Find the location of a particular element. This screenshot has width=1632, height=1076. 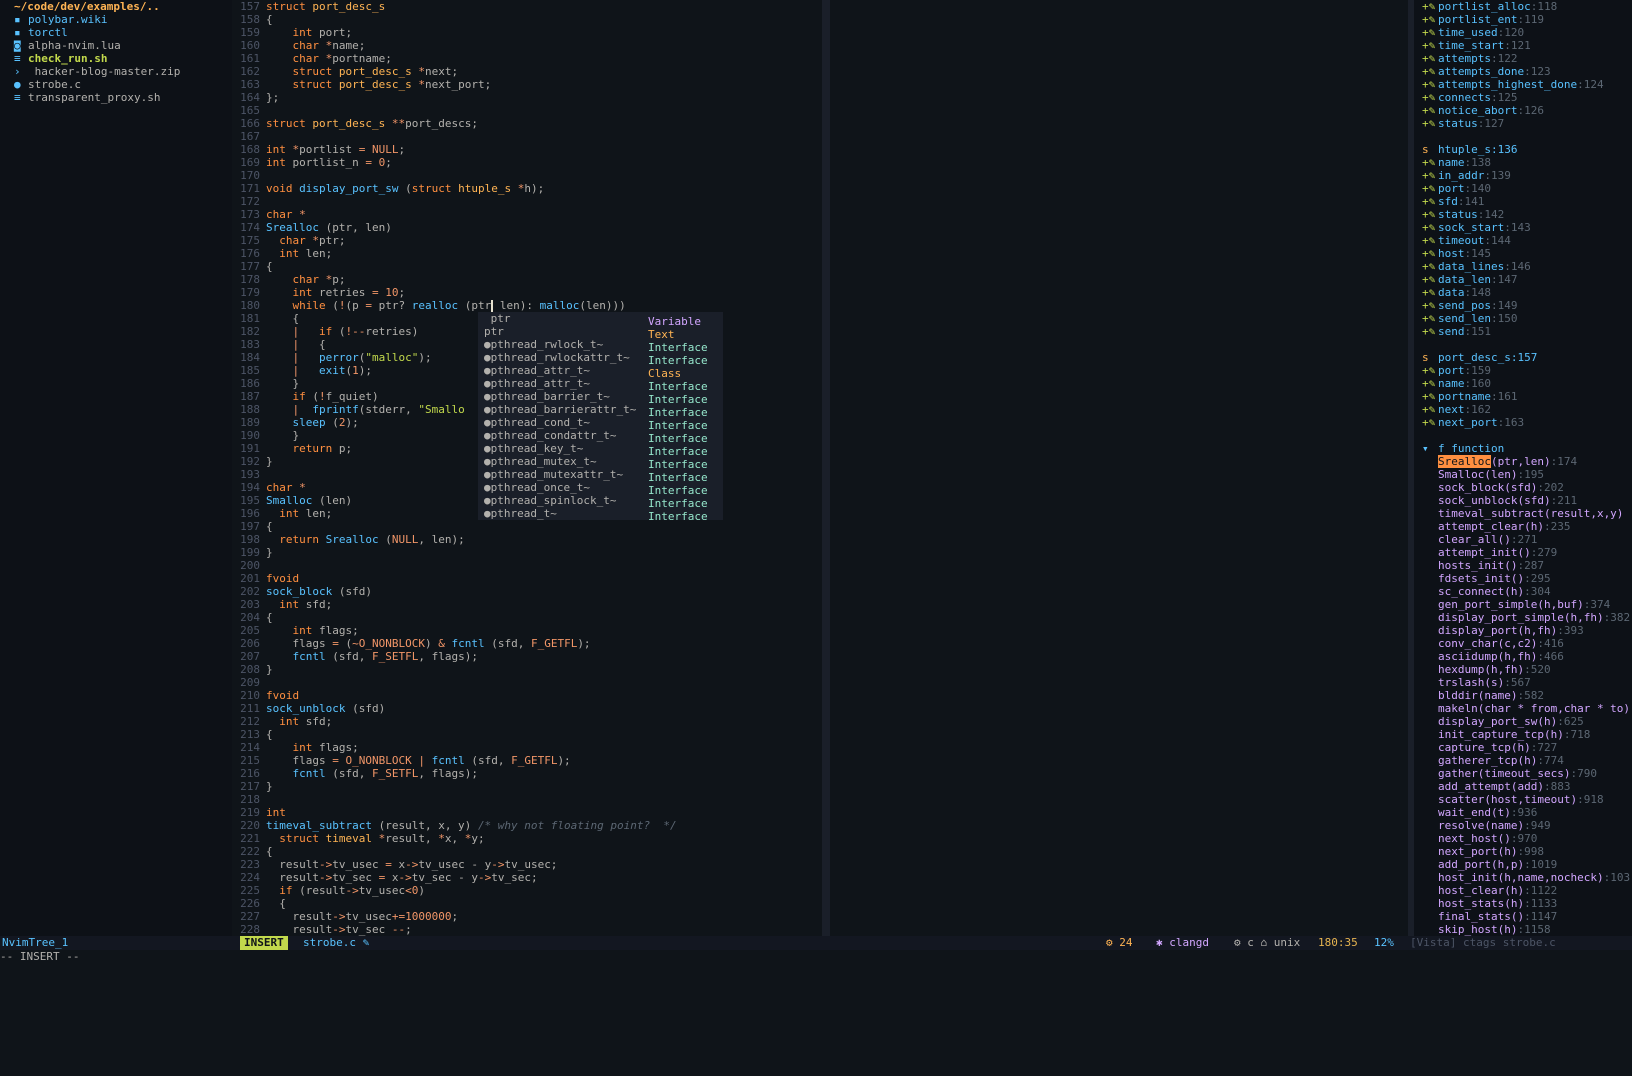

vista-item: +✎ time_used:120 is located at coordinates (1523, 32).